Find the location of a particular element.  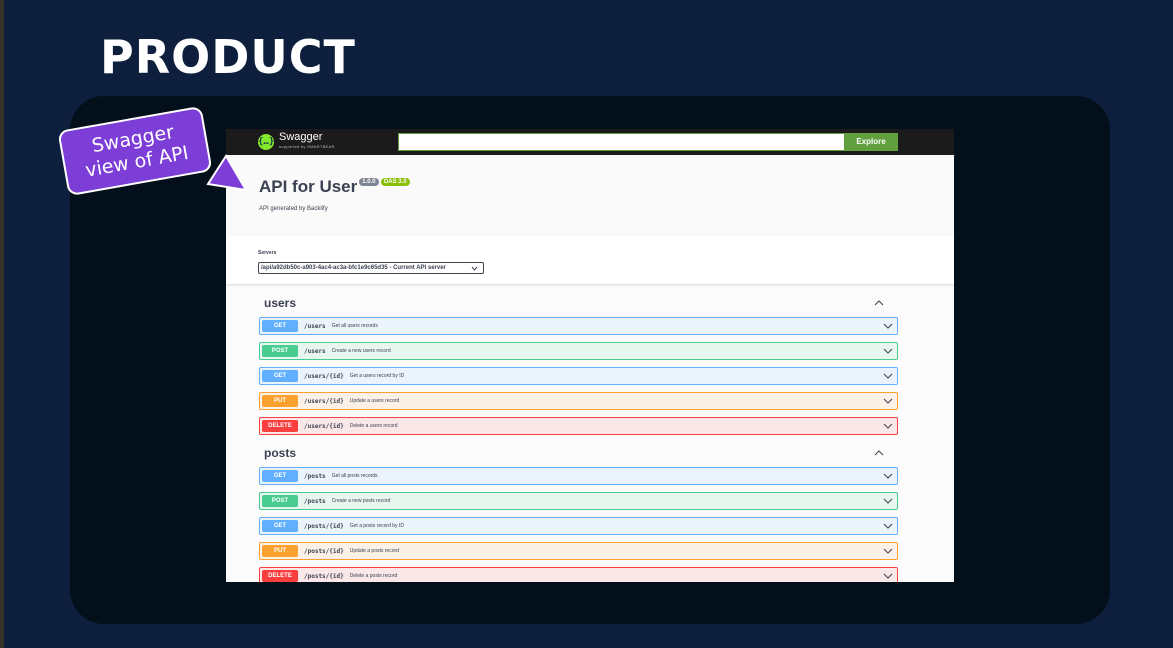

operation-summary: Update a users record is located at coordinates (374, 401).